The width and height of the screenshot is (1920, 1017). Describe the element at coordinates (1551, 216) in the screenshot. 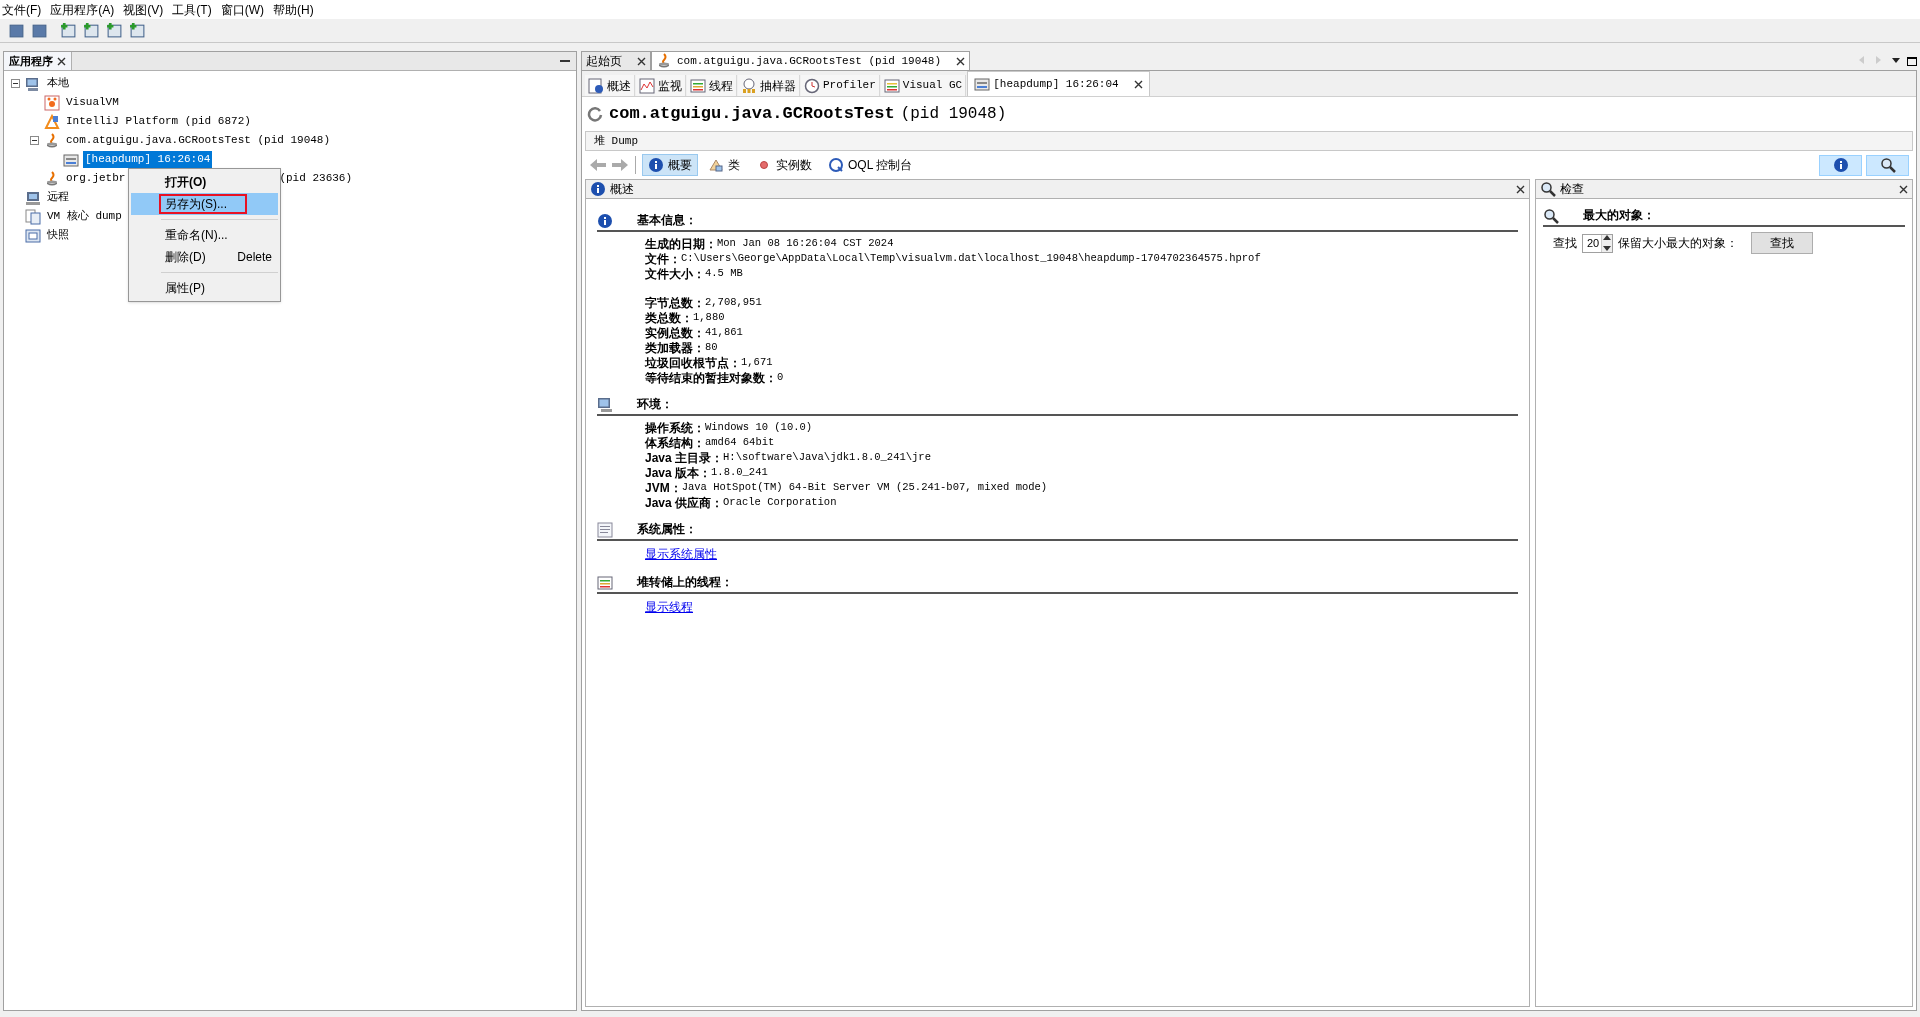

I see `search-document-icon` at that location.